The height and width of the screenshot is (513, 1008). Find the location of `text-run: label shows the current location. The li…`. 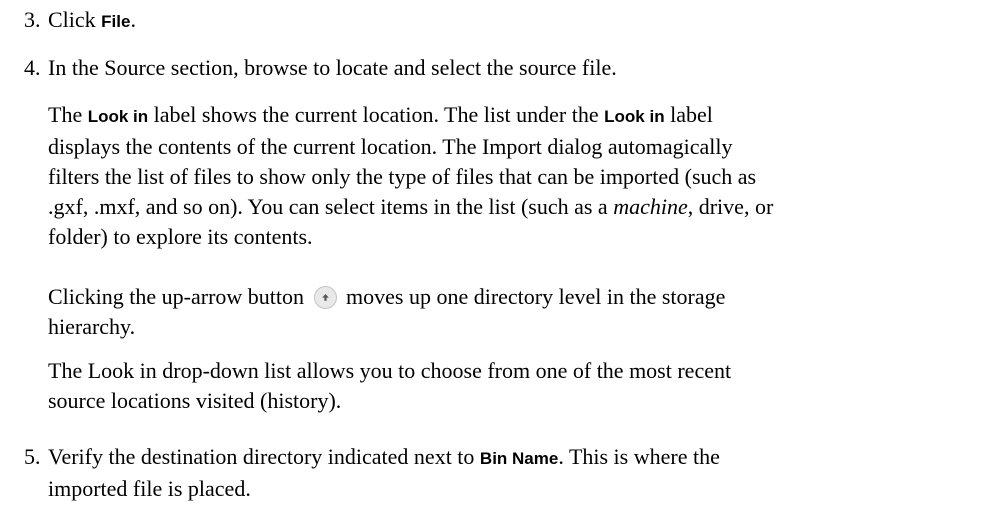

text-run: label shows the current location. The li… is located at coordinates (376, 114).